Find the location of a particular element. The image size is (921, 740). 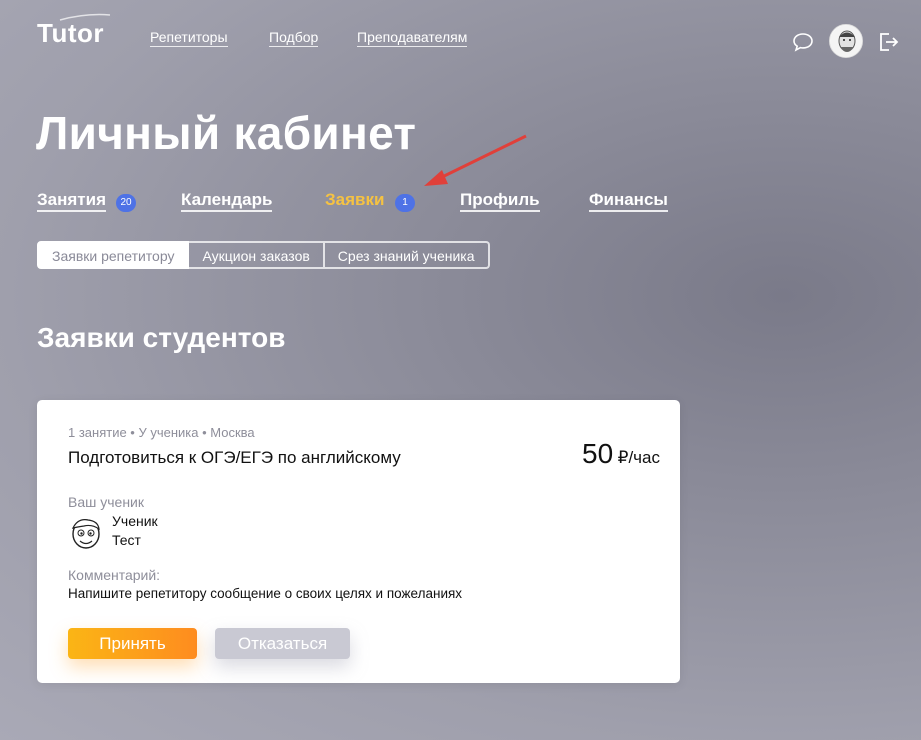

accept-button: Принять is located at coordinates (132, 643).